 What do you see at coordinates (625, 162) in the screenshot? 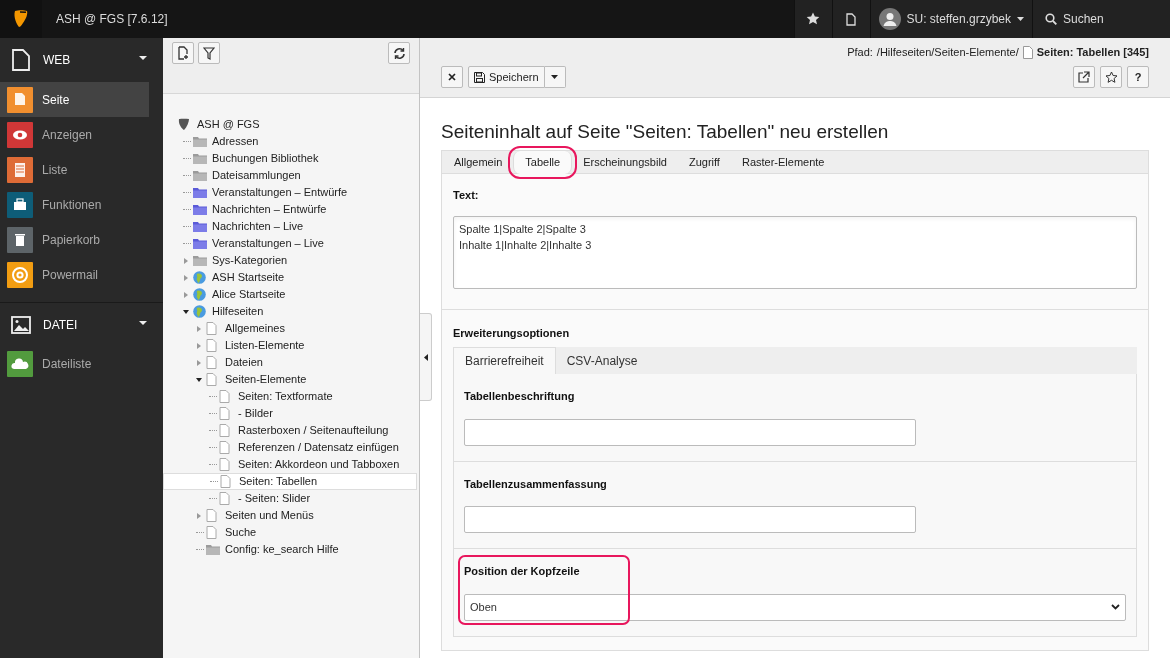
I see `tab: Erscheinungsbild` at bounding box center [625, 162].